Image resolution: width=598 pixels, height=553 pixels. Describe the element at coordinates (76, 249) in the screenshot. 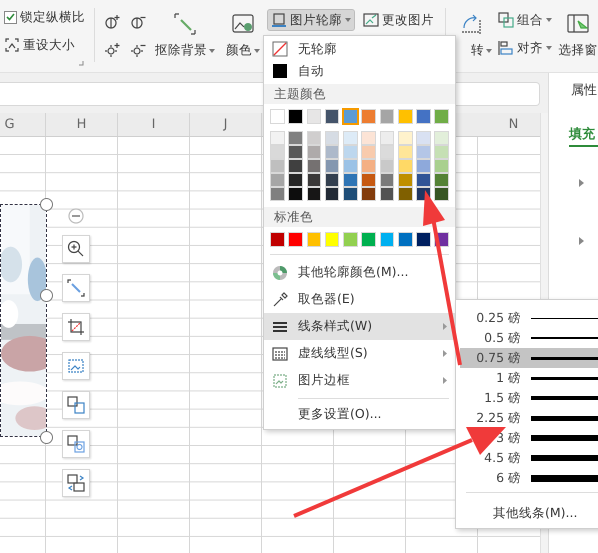

I see `zoom-in-button` at that location.